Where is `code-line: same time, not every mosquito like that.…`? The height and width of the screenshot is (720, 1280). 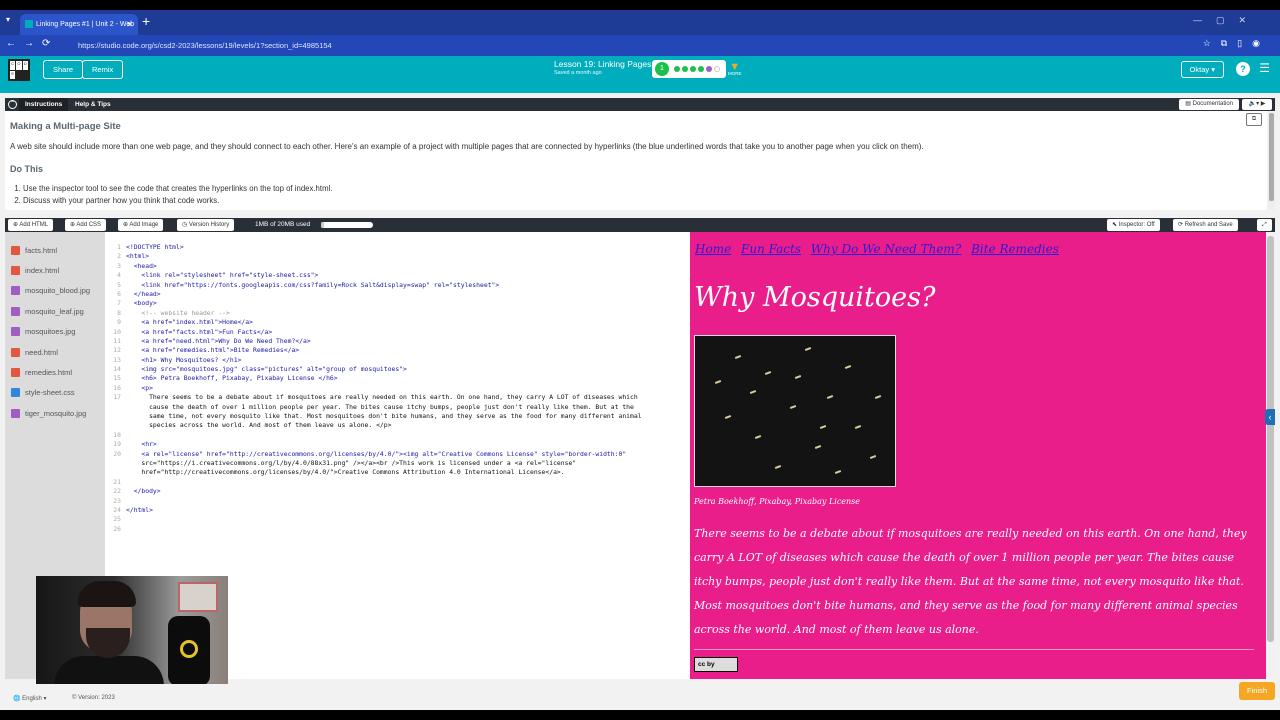
code-line: same time, not every mosquito like that.… is located at coordinates (406, 416).